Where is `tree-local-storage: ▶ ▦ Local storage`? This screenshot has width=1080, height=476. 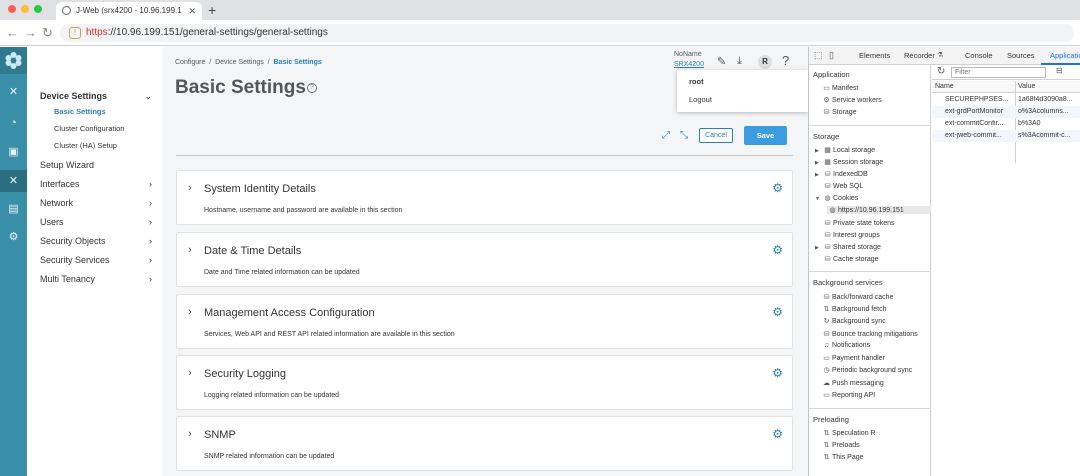 tree-local-storage: ▶ ▦ Local storage is located at coordinates (845, 150).